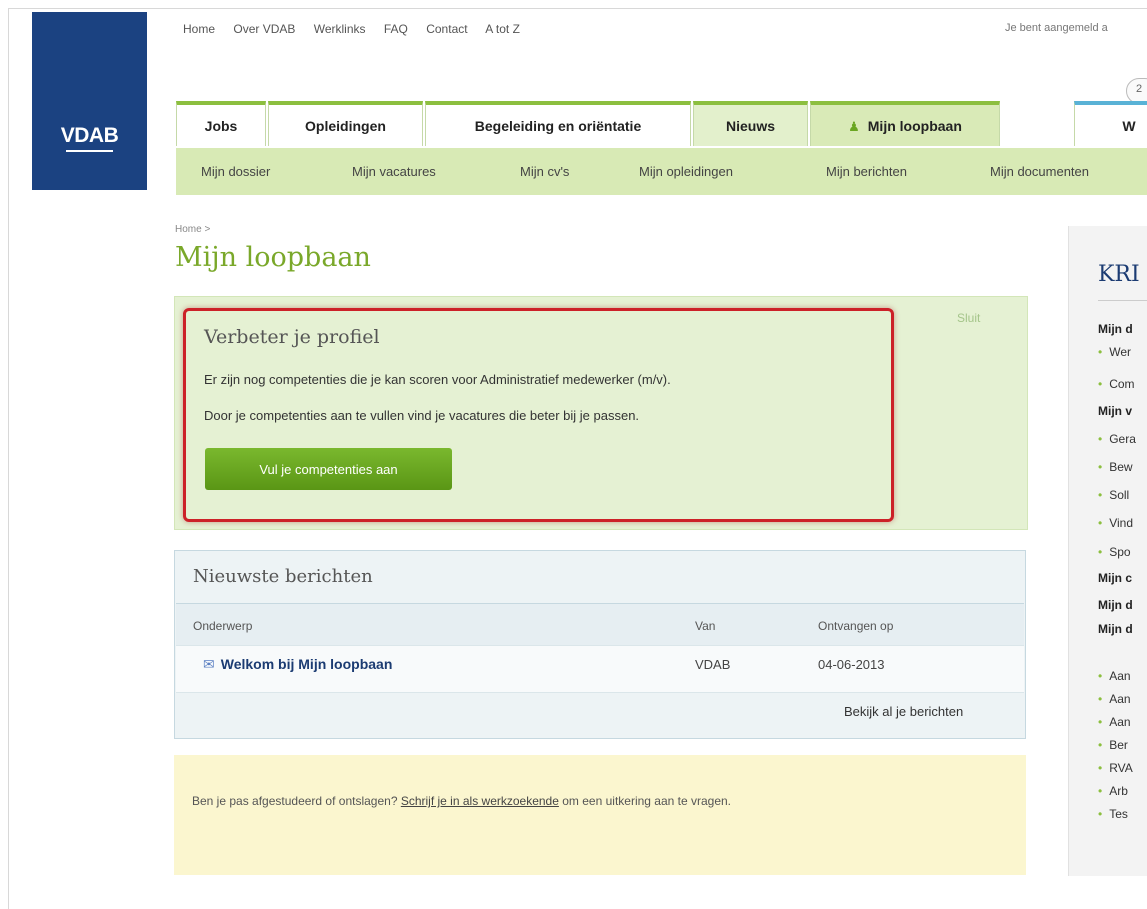  I want to click on breadcrumb: Home >, so click(192, 229).